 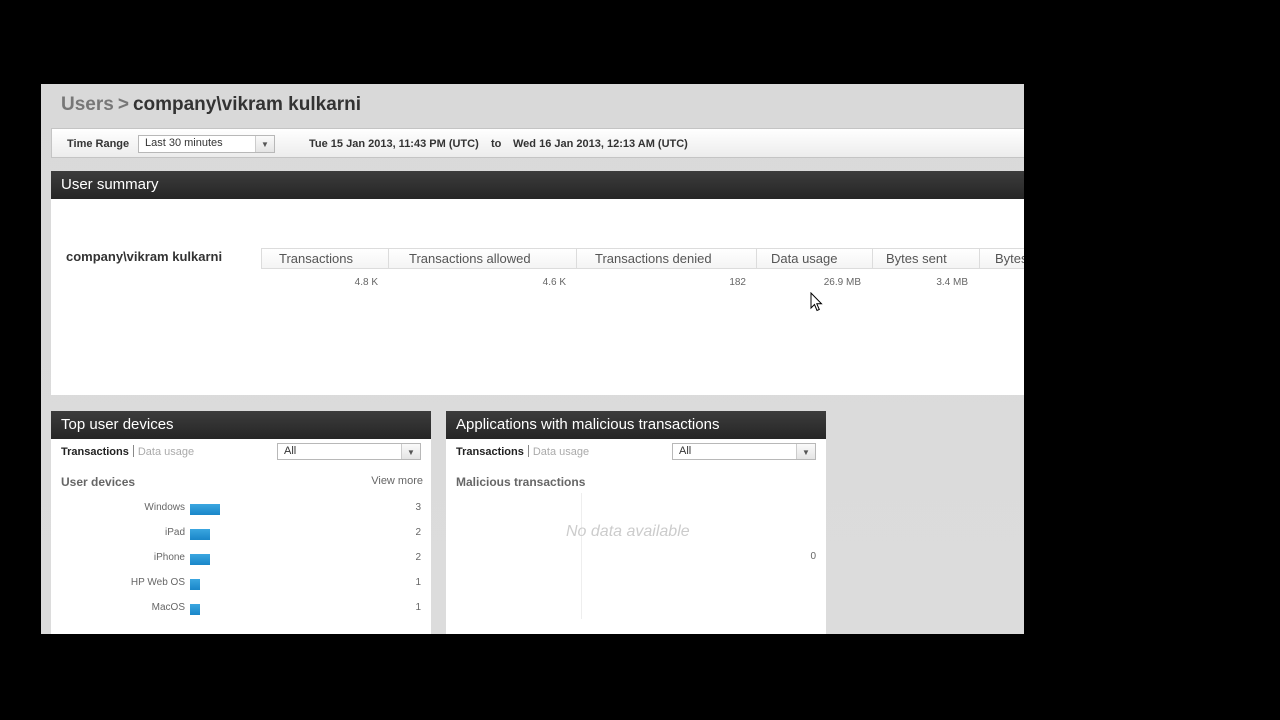 What do you see at coordinates (98, 144) in the screenshot?
I see `time-range-label: Time Range` at bounding box center [98, 144].